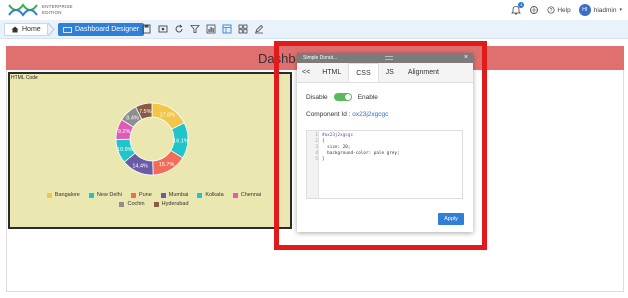 This screenshot has width=628, height=298. I want to click on refresh-button, so click(179, 29).